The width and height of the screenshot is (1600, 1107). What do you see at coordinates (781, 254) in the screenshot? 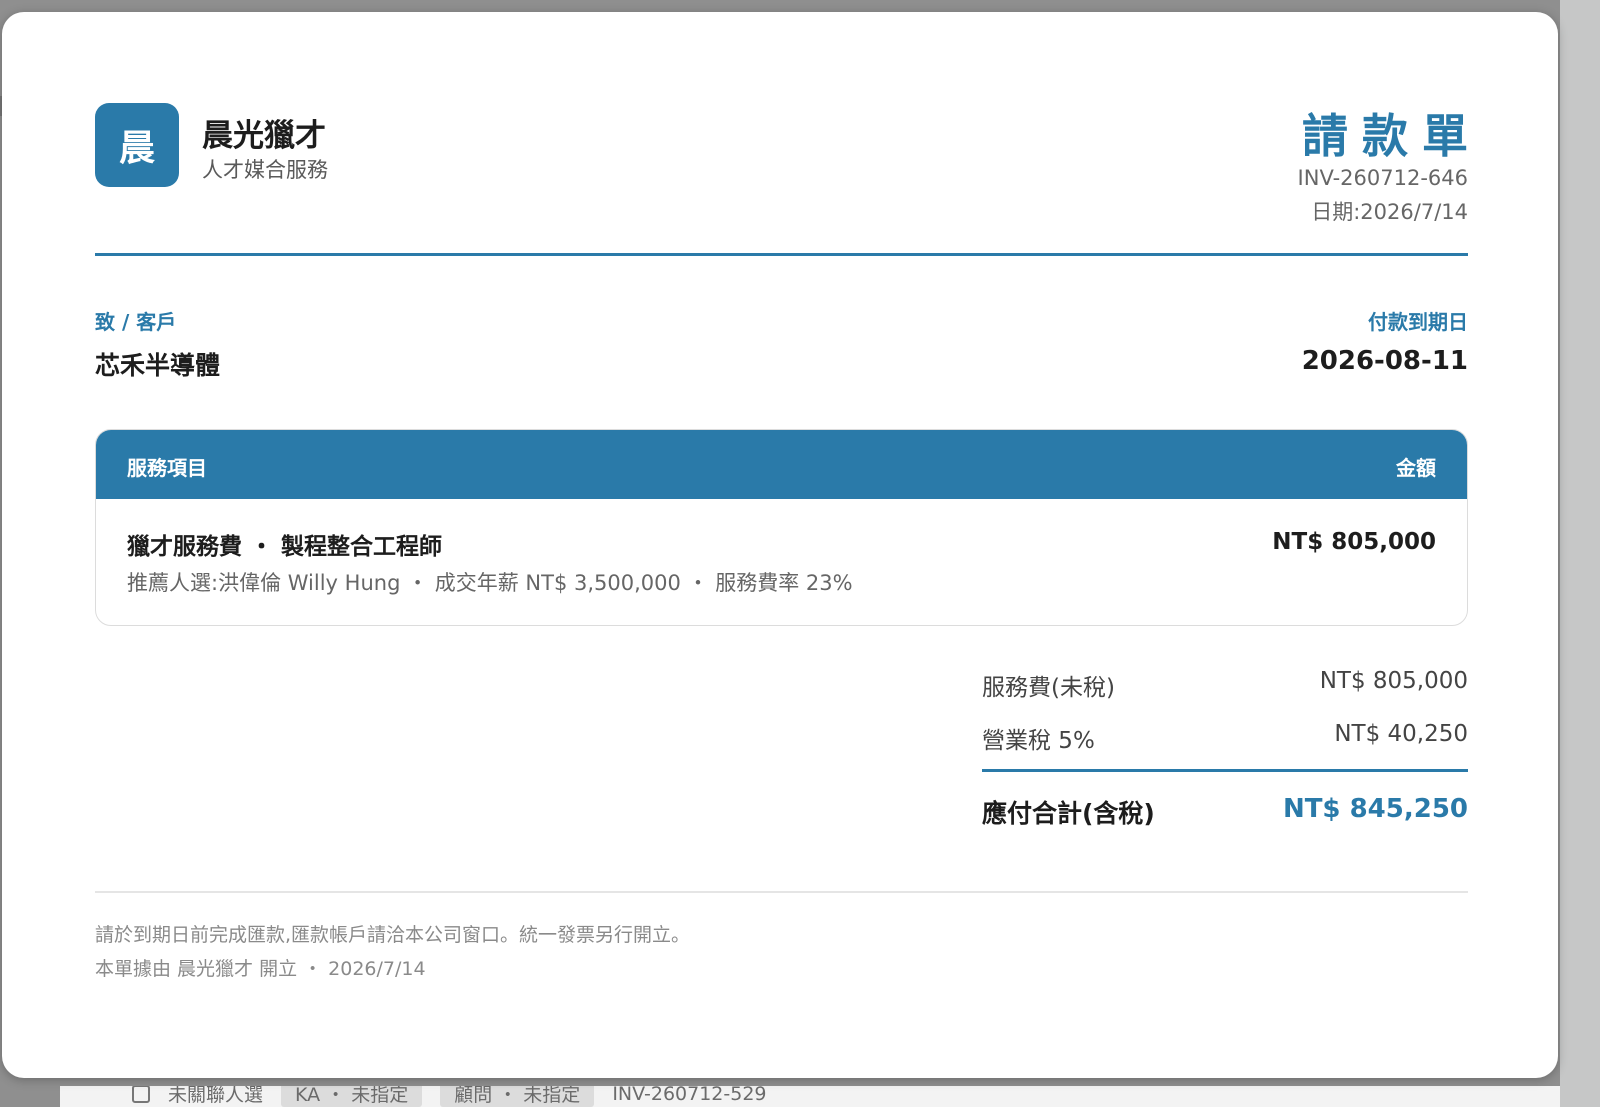
I see `header-divider` at bounding box center [781, 254].